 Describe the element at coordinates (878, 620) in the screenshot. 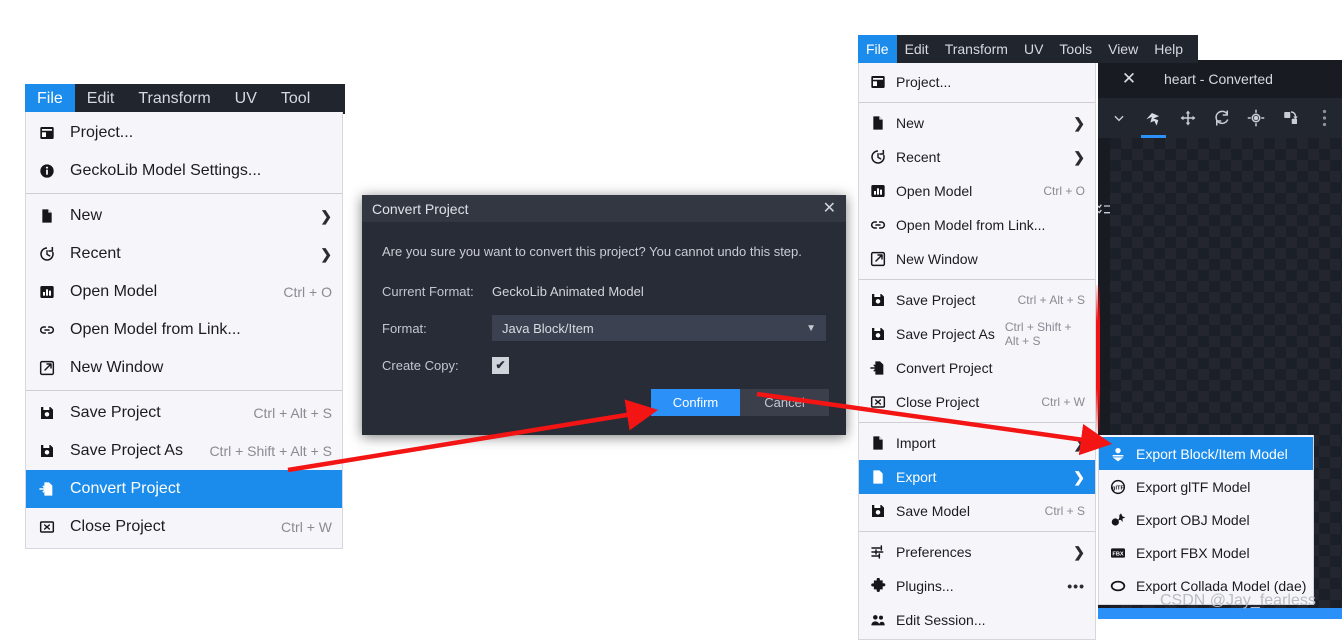

I see `session-icon` at that location.